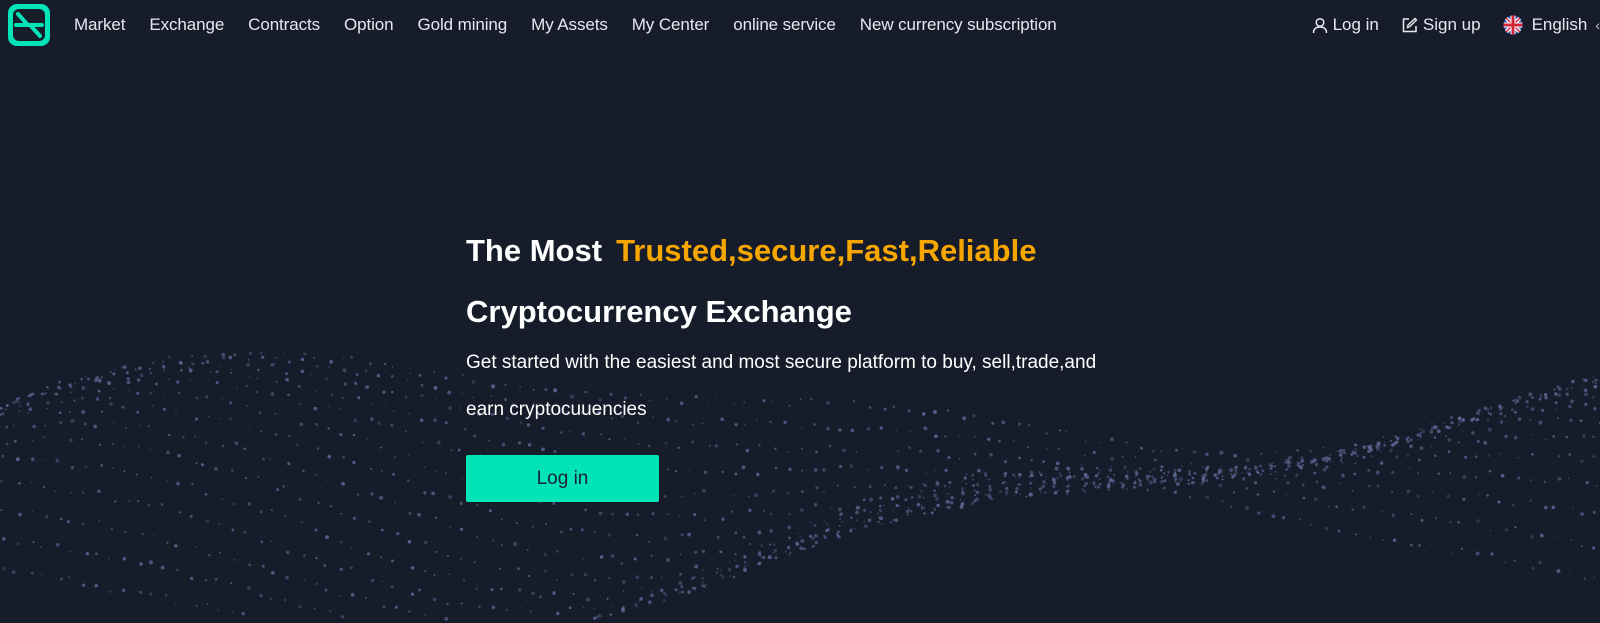  Describe the element at coordinates (1441, 25) in the screenshot. I see `signup-link: Sign up` at that location.